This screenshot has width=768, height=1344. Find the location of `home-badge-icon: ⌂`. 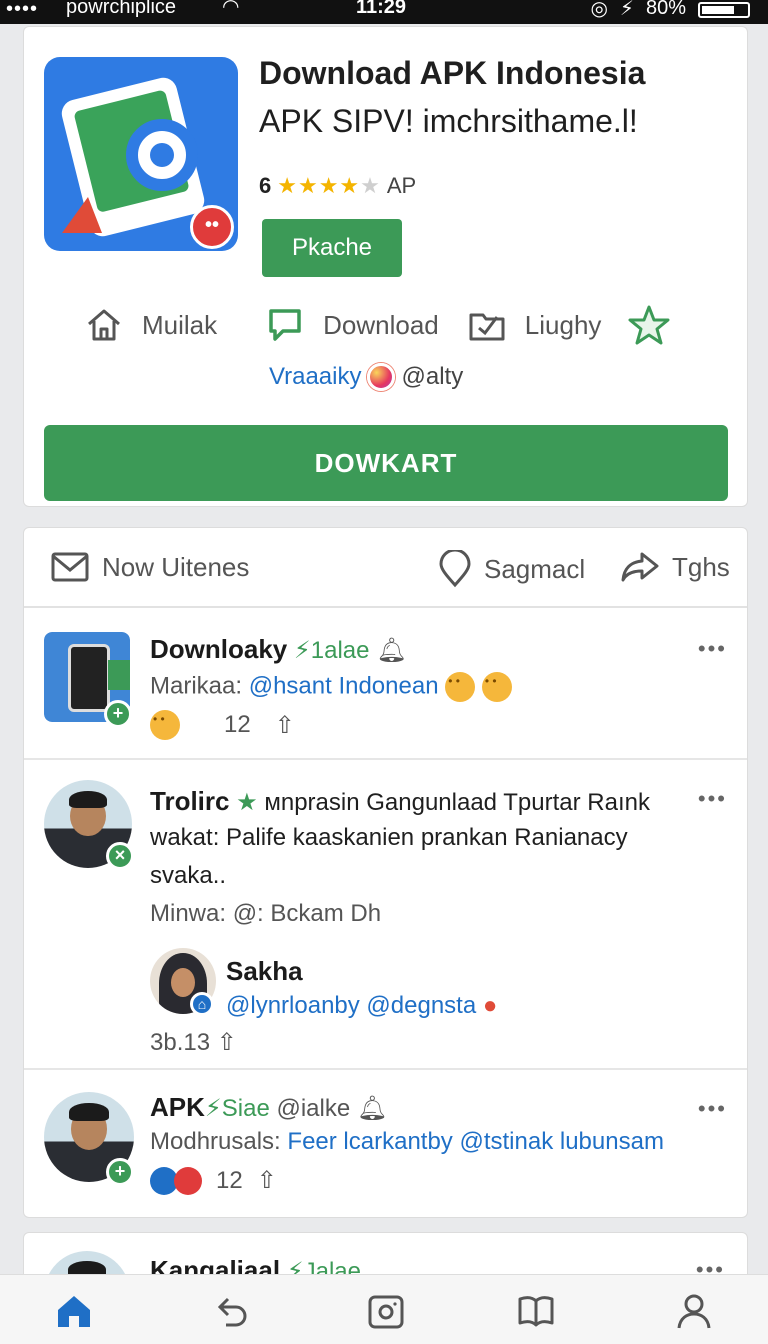

home-badge-icon: ⌂ is located at coordinates (202, 1004).